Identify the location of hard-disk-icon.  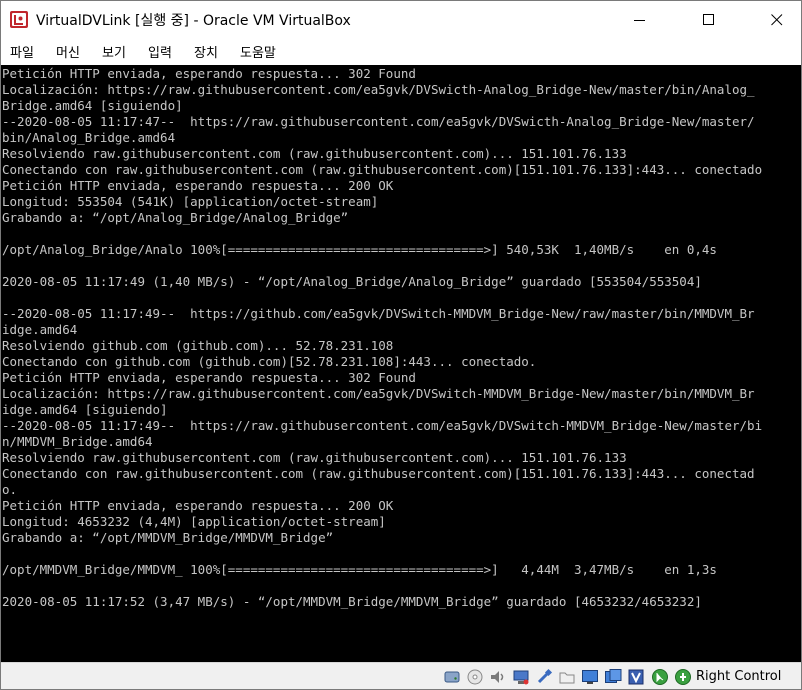
(452, 677).